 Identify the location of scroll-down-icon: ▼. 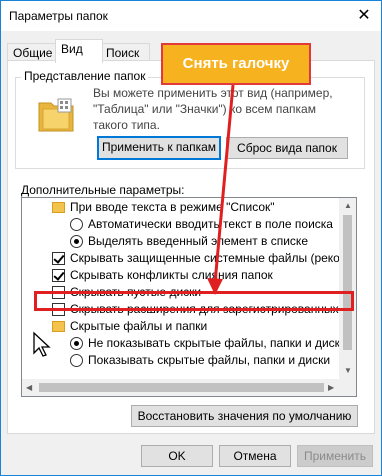
(348, 370).